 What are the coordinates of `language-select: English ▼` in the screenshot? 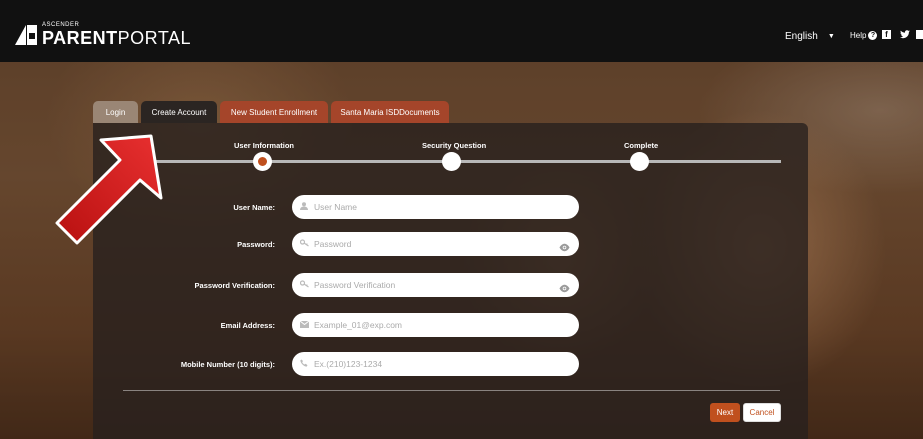 It's located at (810, 36).